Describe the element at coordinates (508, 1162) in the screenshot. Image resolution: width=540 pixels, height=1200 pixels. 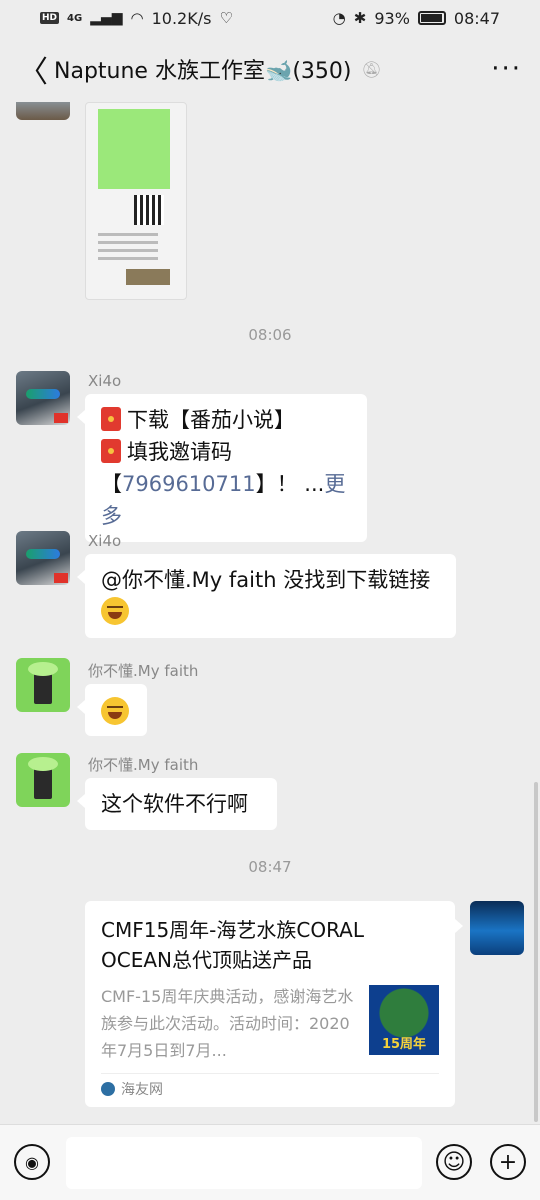
I see `plus-button: +` at that location.